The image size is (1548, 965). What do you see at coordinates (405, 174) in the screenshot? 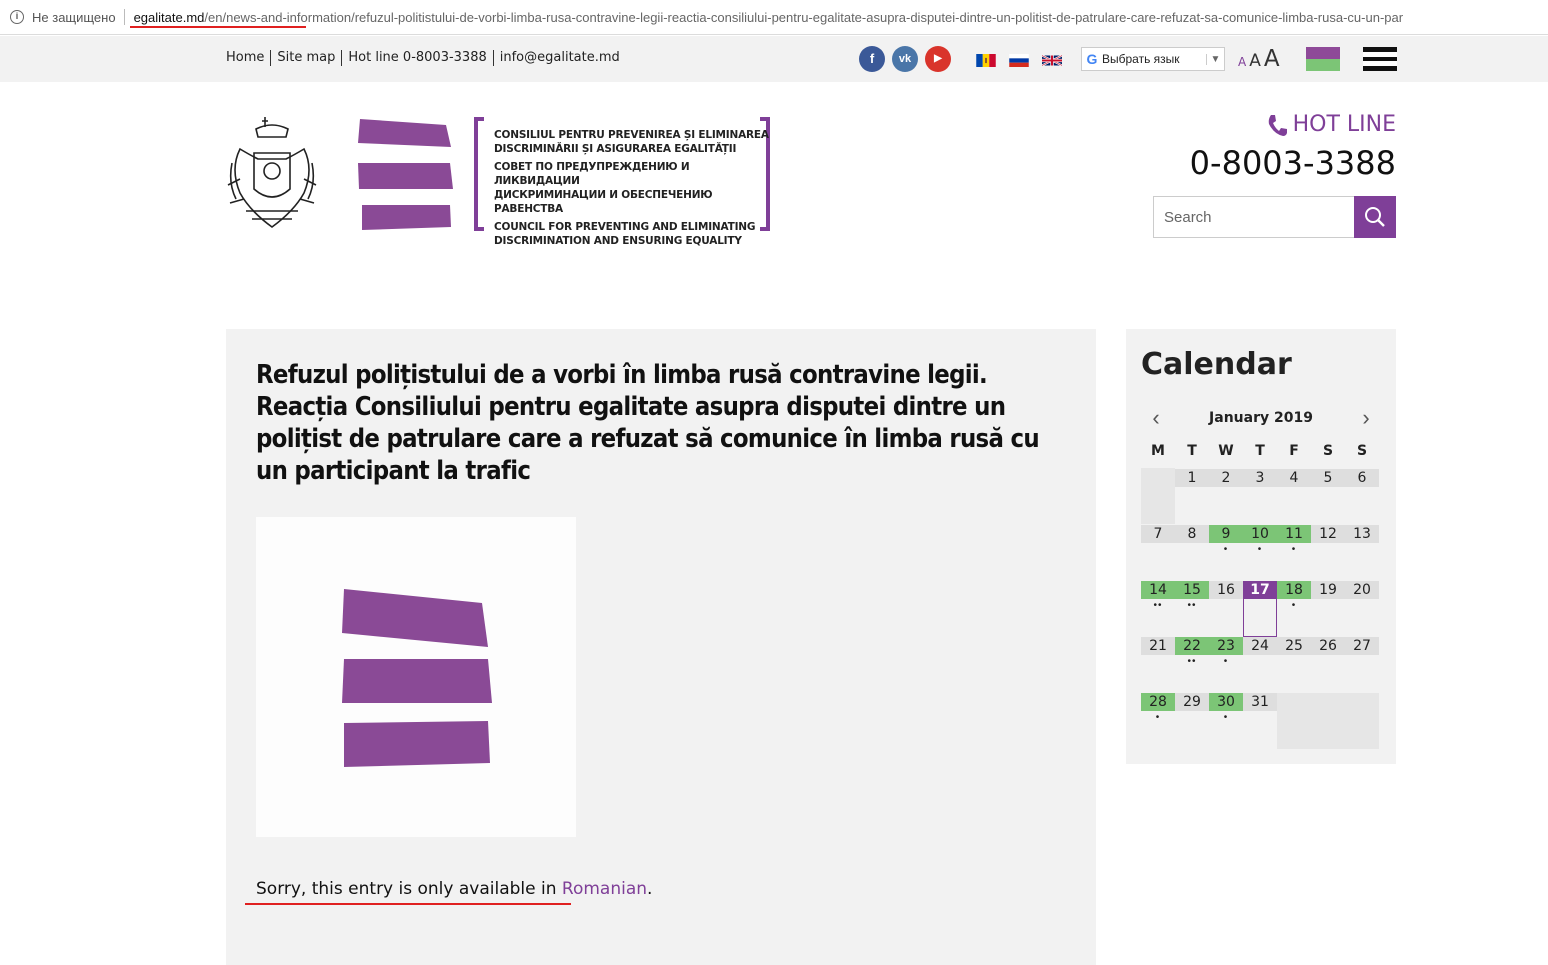
I see `council-logo-bars` at bounding box center [405, 174].